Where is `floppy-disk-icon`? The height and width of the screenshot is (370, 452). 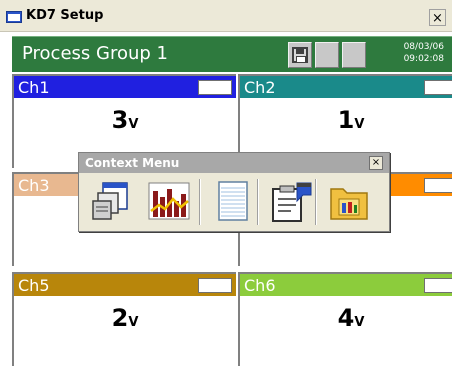 floppy-disk-icon is located at coordinates (300, 55).